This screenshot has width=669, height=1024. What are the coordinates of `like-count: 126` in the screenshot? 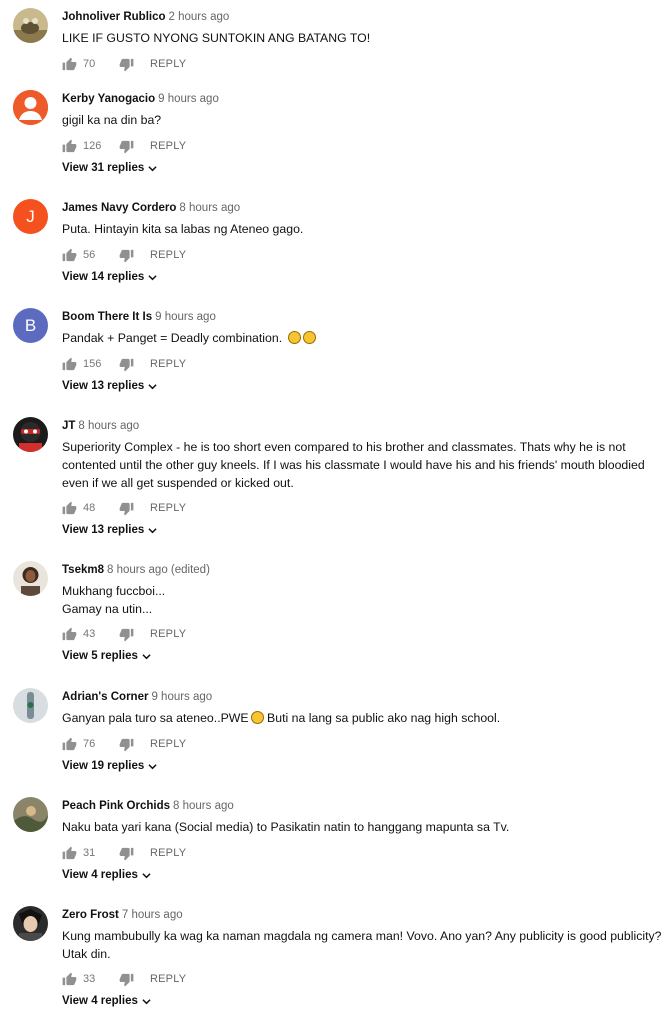 It's located at (92, 146).